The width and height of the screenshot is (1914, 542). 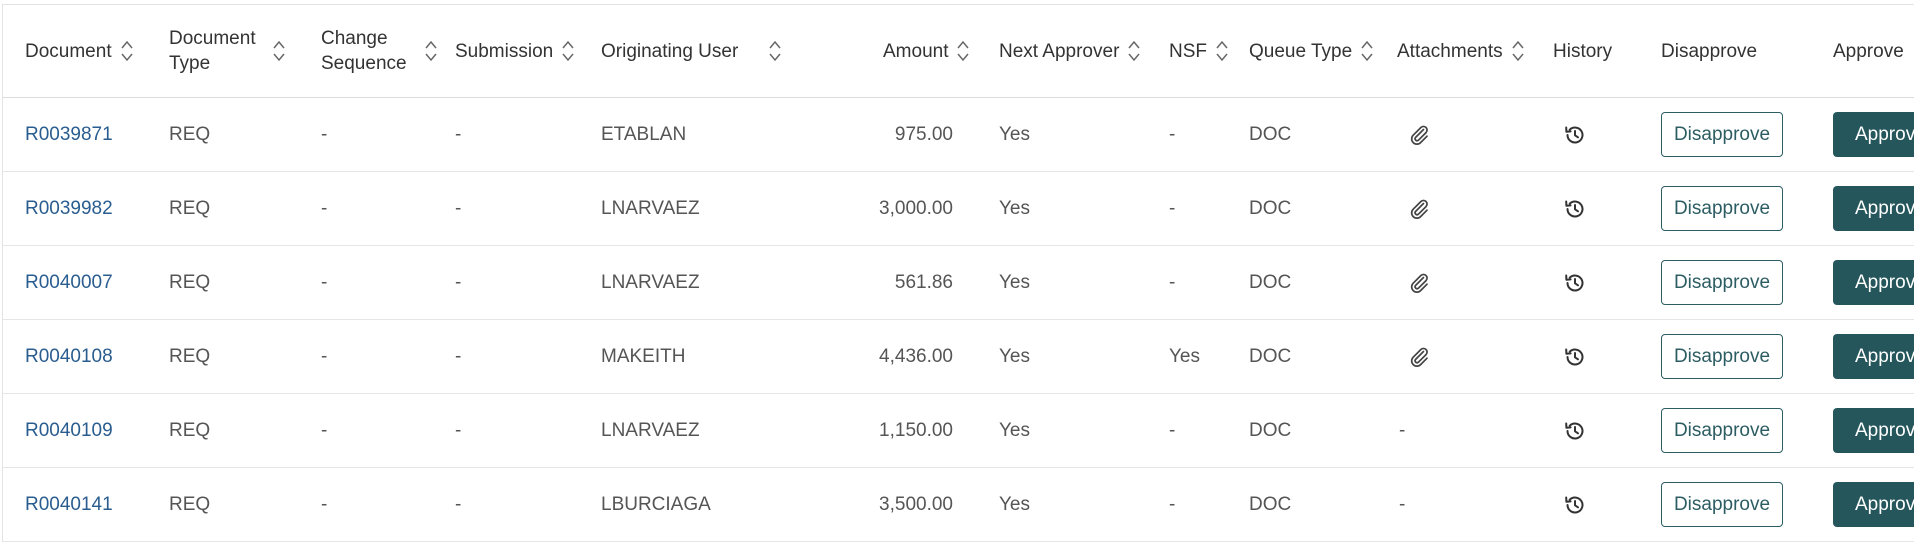 What do you see at coordinates (1461, 51) in the screenshot?
I see `header-attachments: Attachments` at bounding box center [1461, 51].